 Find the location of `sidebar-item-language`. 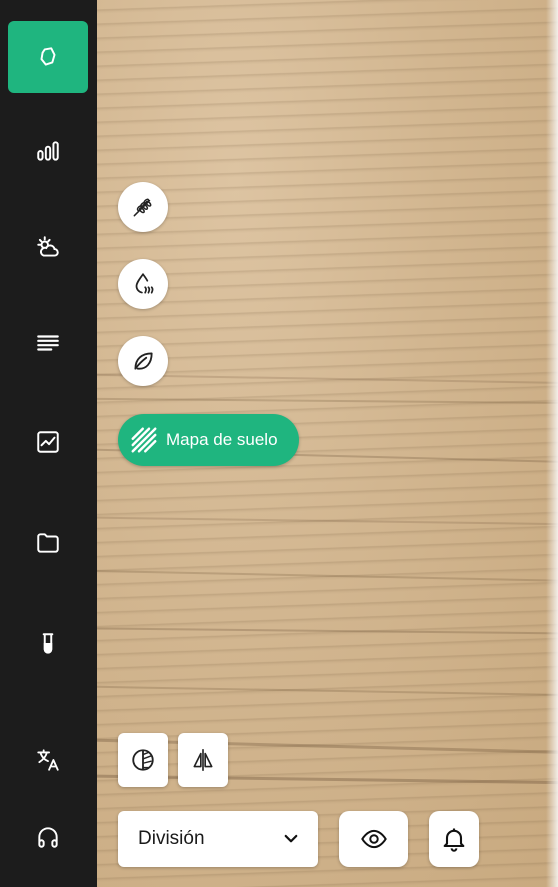

sidebar-item-language is located at coordinates (48, 760).